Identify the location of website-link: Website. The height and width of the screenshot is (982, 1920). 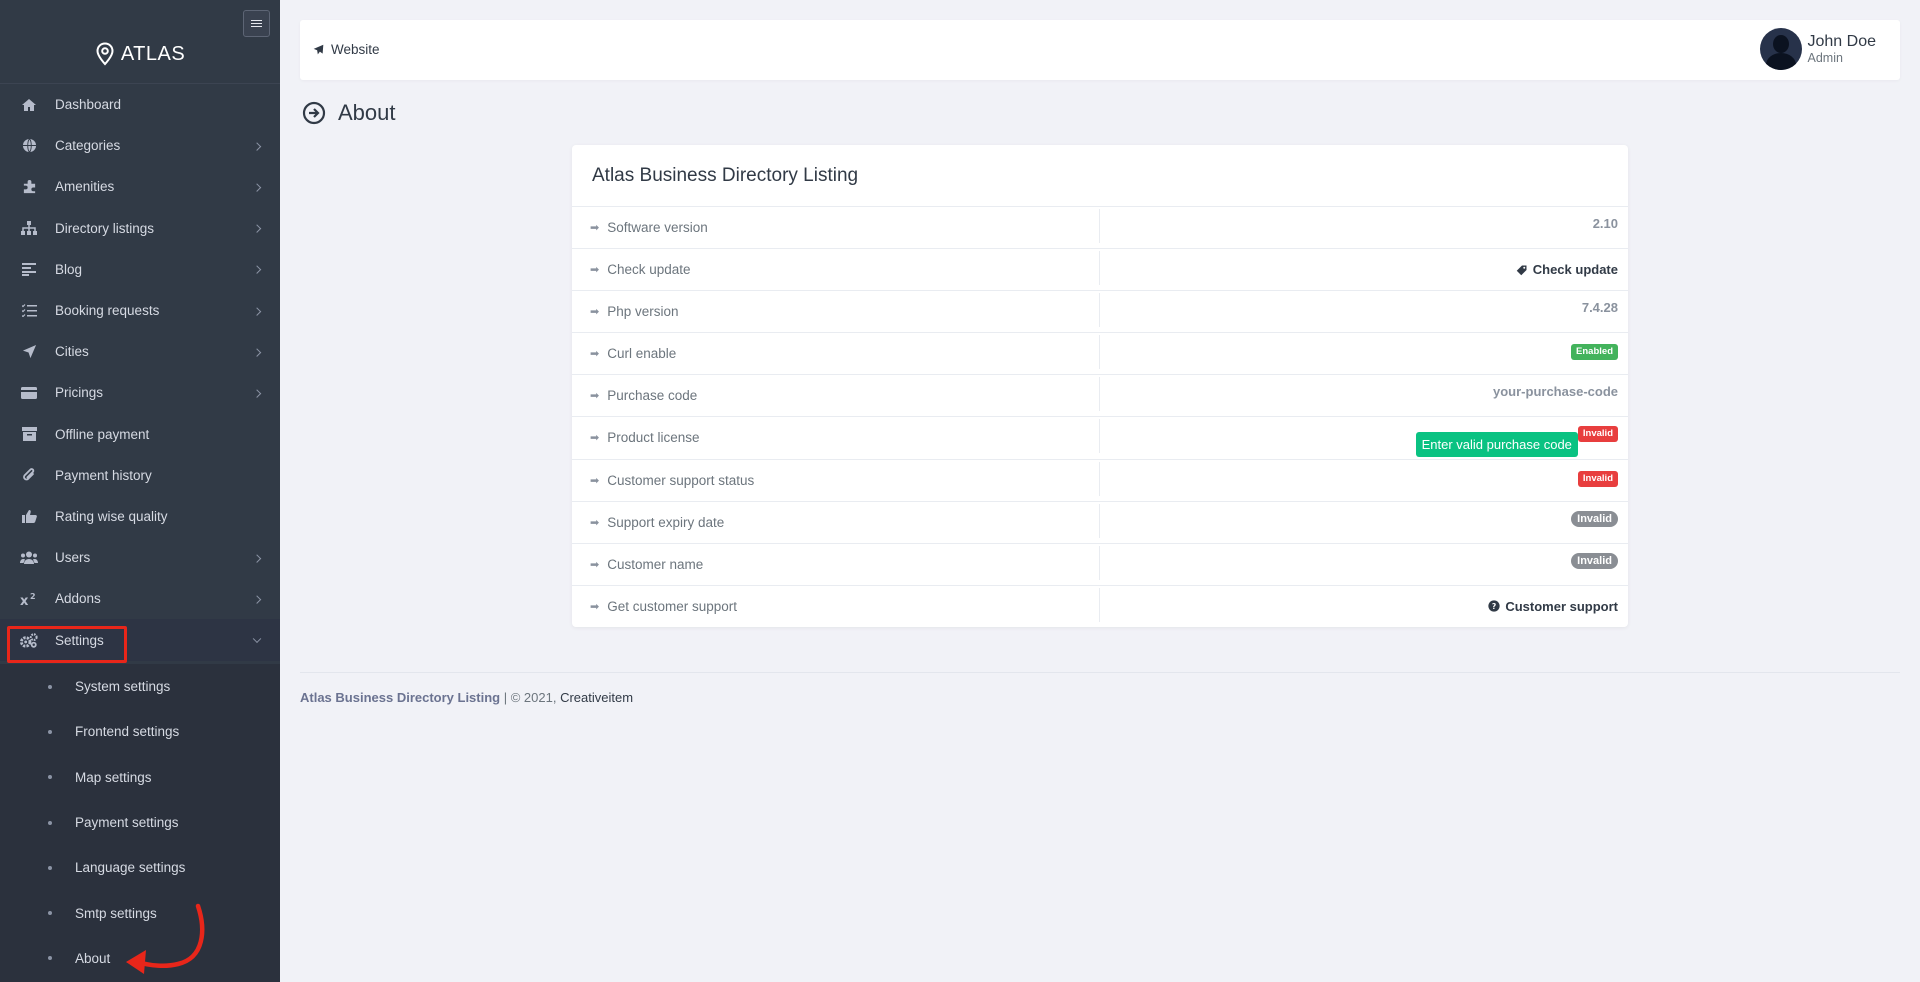
(346, 49).